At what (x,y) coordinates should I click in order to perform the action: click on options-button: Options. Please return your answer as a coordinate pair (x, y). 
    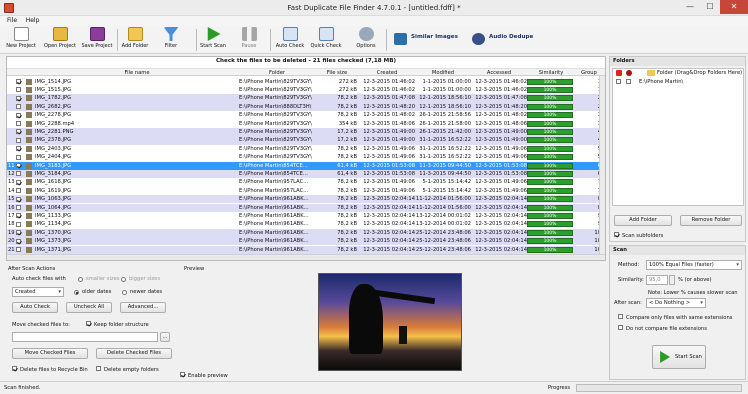
    Looking at the image, I should click on (366, 38).